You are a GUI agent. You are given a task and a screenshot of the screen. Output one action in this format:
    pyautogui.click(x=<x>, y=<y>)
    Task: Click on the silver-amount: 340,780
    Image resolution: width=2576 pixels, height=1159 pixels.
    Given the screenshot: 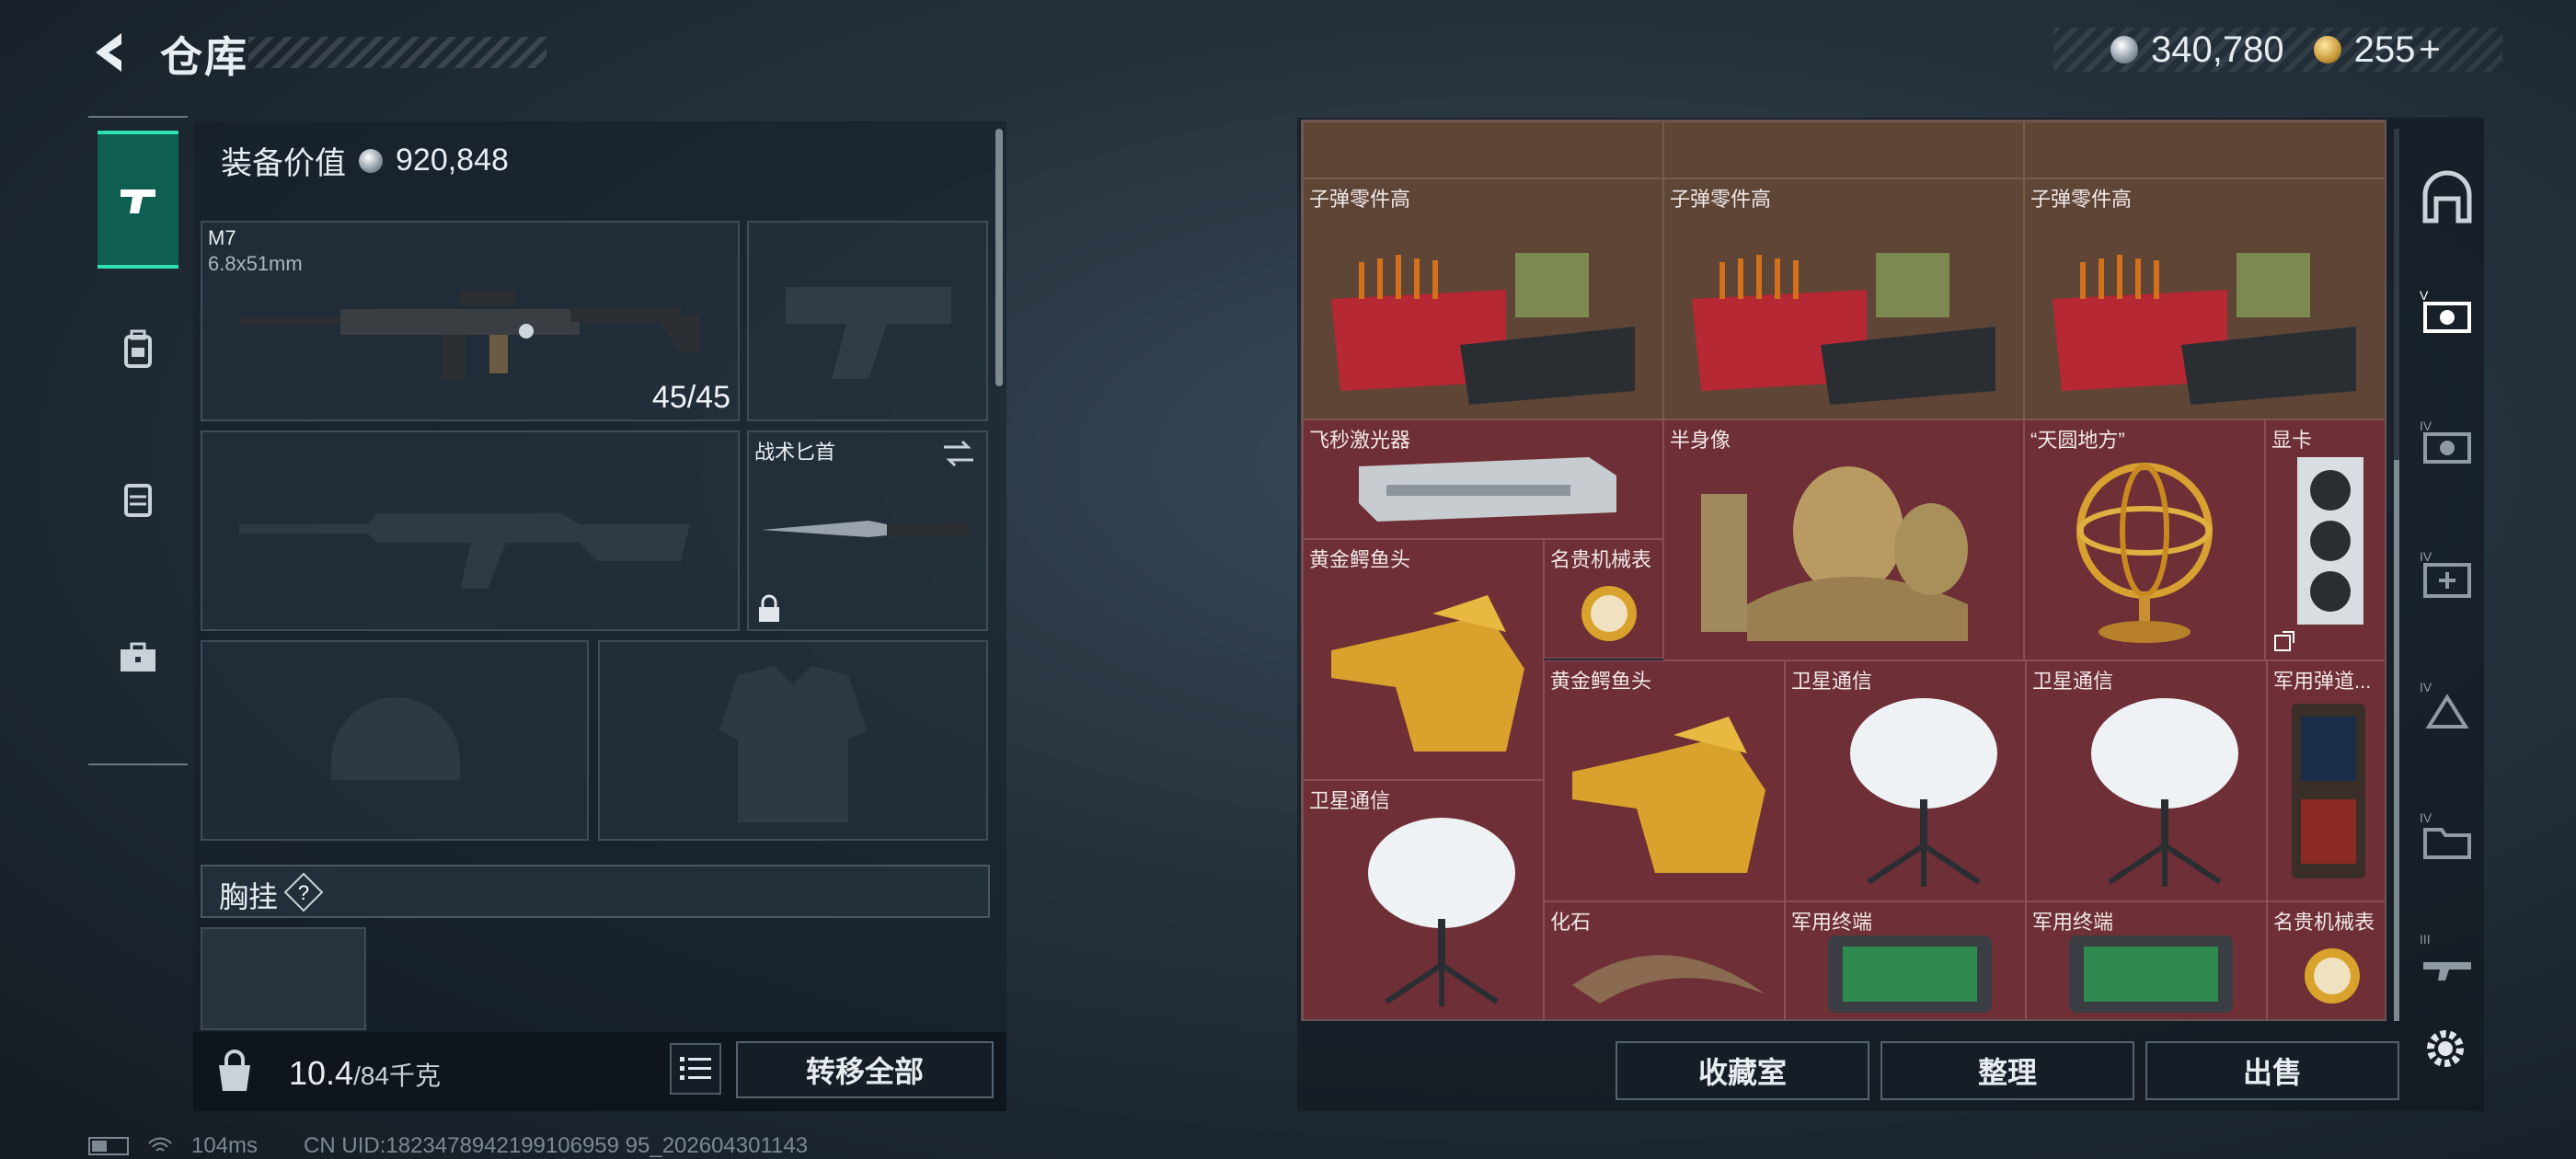 What is the action you would take?
    pyautogui.click(x=2217, y=49)
    